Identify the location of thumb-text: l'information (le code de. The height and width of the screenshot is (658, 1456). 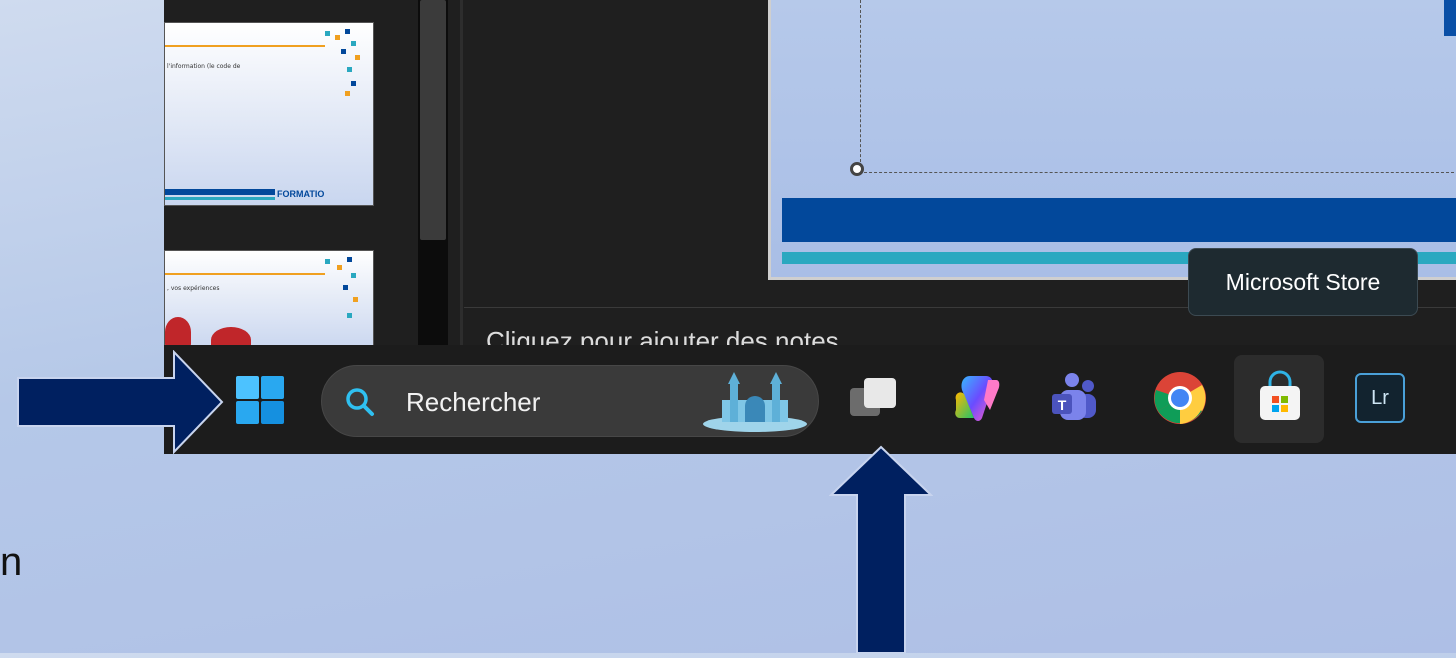
(204, 66).